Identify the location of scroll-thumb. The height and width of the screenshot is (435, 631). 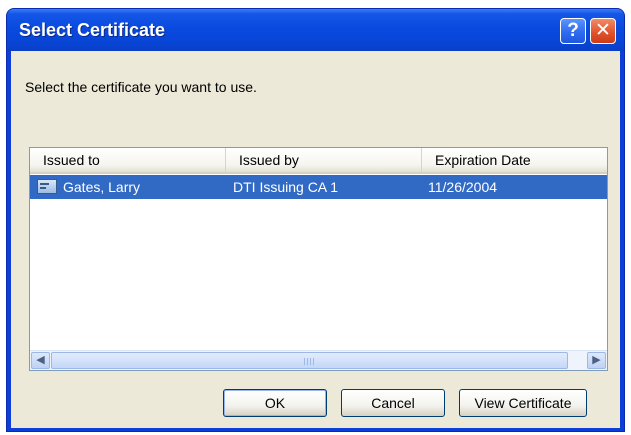
(309, 360).